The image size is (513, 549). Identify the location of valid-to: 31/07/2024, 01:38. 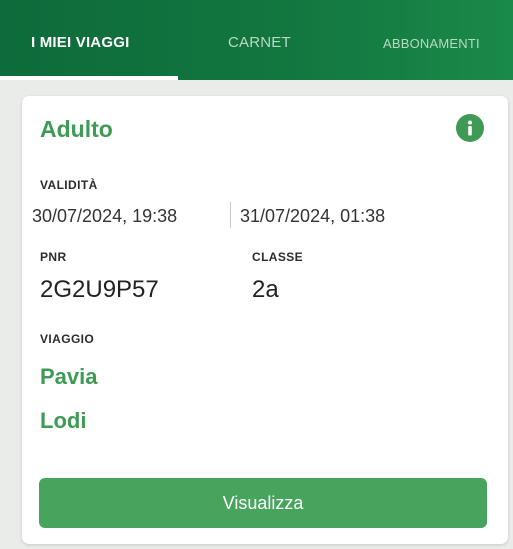
(313, 216).